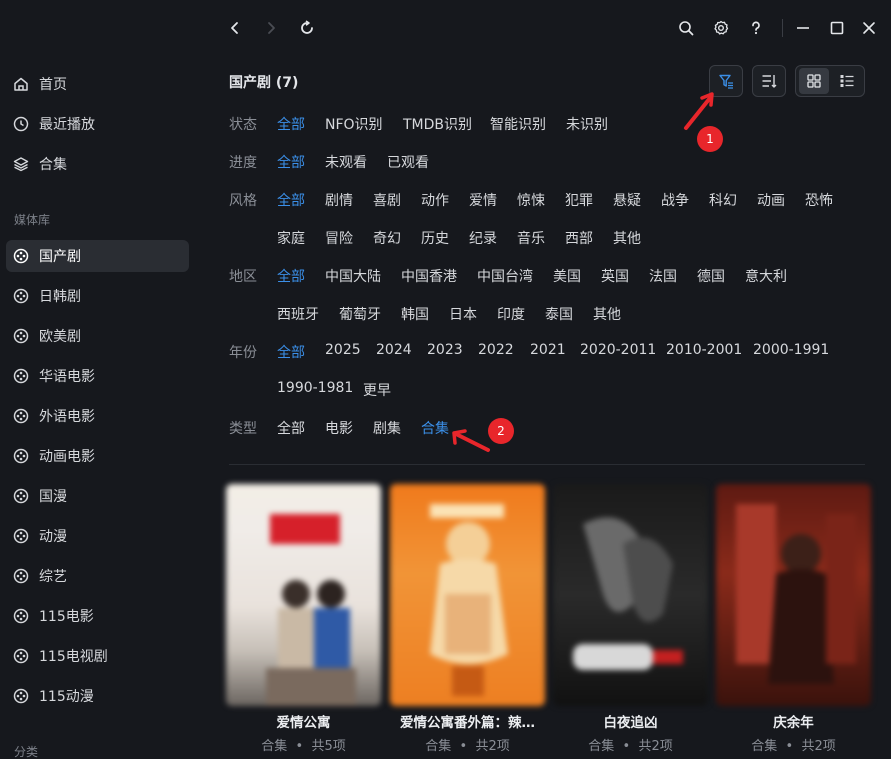  What do you see at coordinates (627, 200) in the screenshot?
I see `filter-option: 悬疑` at bounding box center [627, 200].